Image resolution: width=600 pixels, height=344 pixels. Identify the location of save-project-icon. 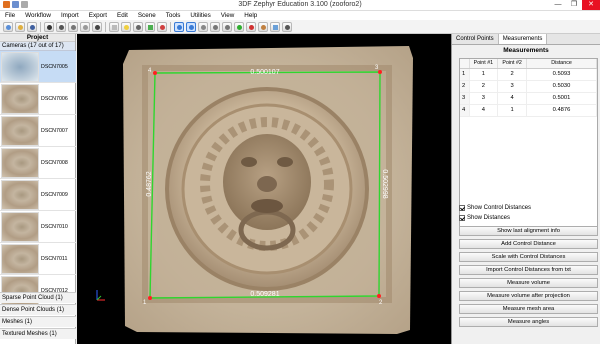
(32, 26).